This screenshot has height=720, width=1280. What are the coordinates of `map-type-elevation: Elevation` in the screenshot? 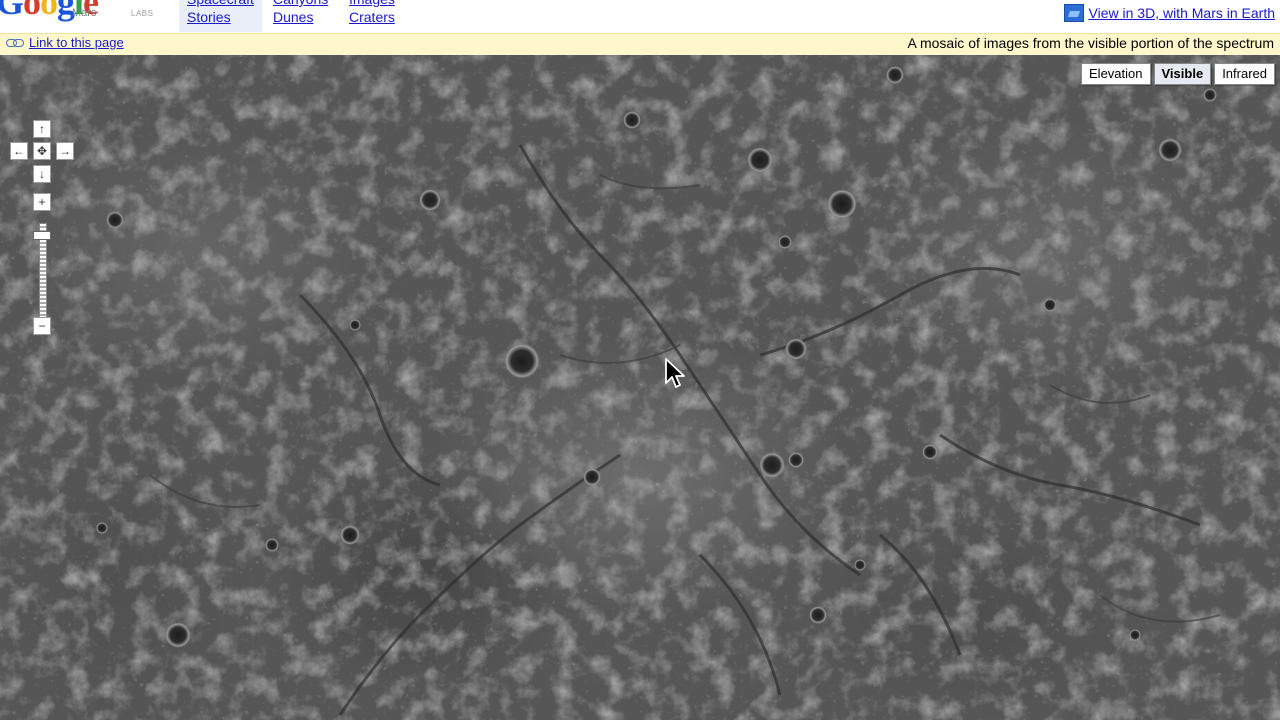 It's located at (1116, 74).